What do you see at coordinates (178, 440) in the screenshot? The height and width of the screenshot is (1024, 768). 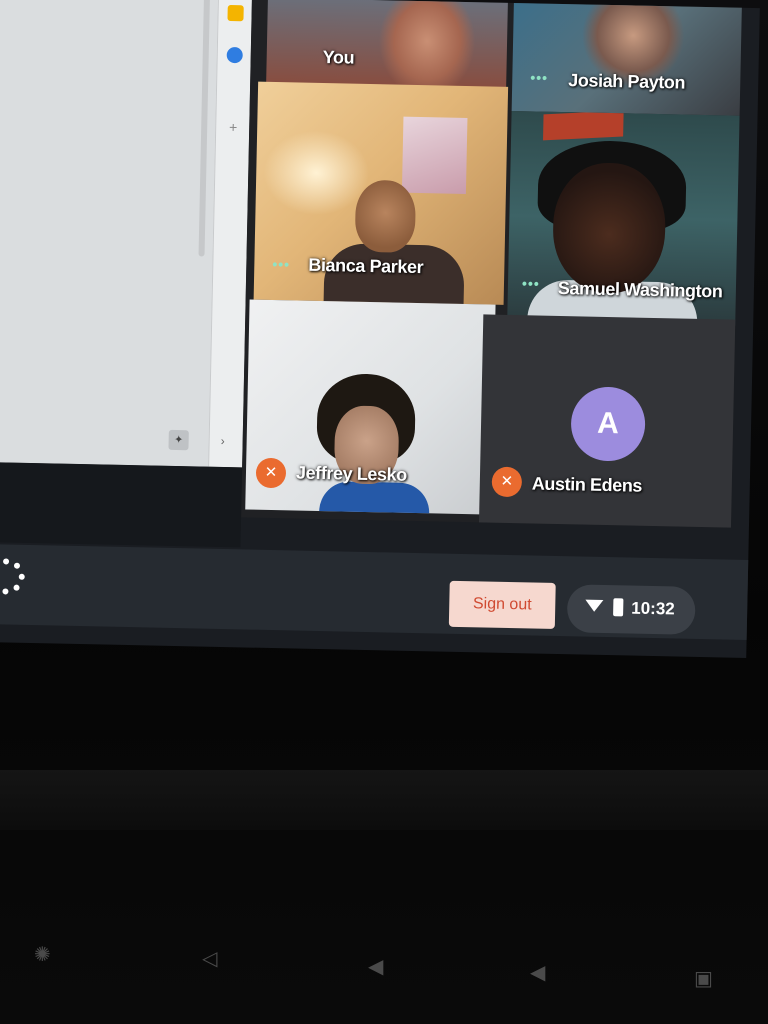 I see `explore-icon: ✦` at bounding box center [178, 440].